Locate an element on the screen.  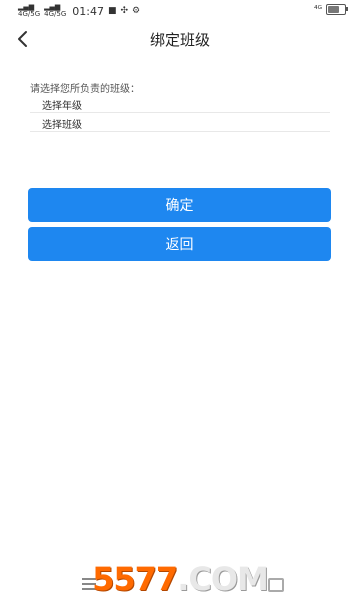
messenger-icon: ■ is located at coordinates (112, 11).